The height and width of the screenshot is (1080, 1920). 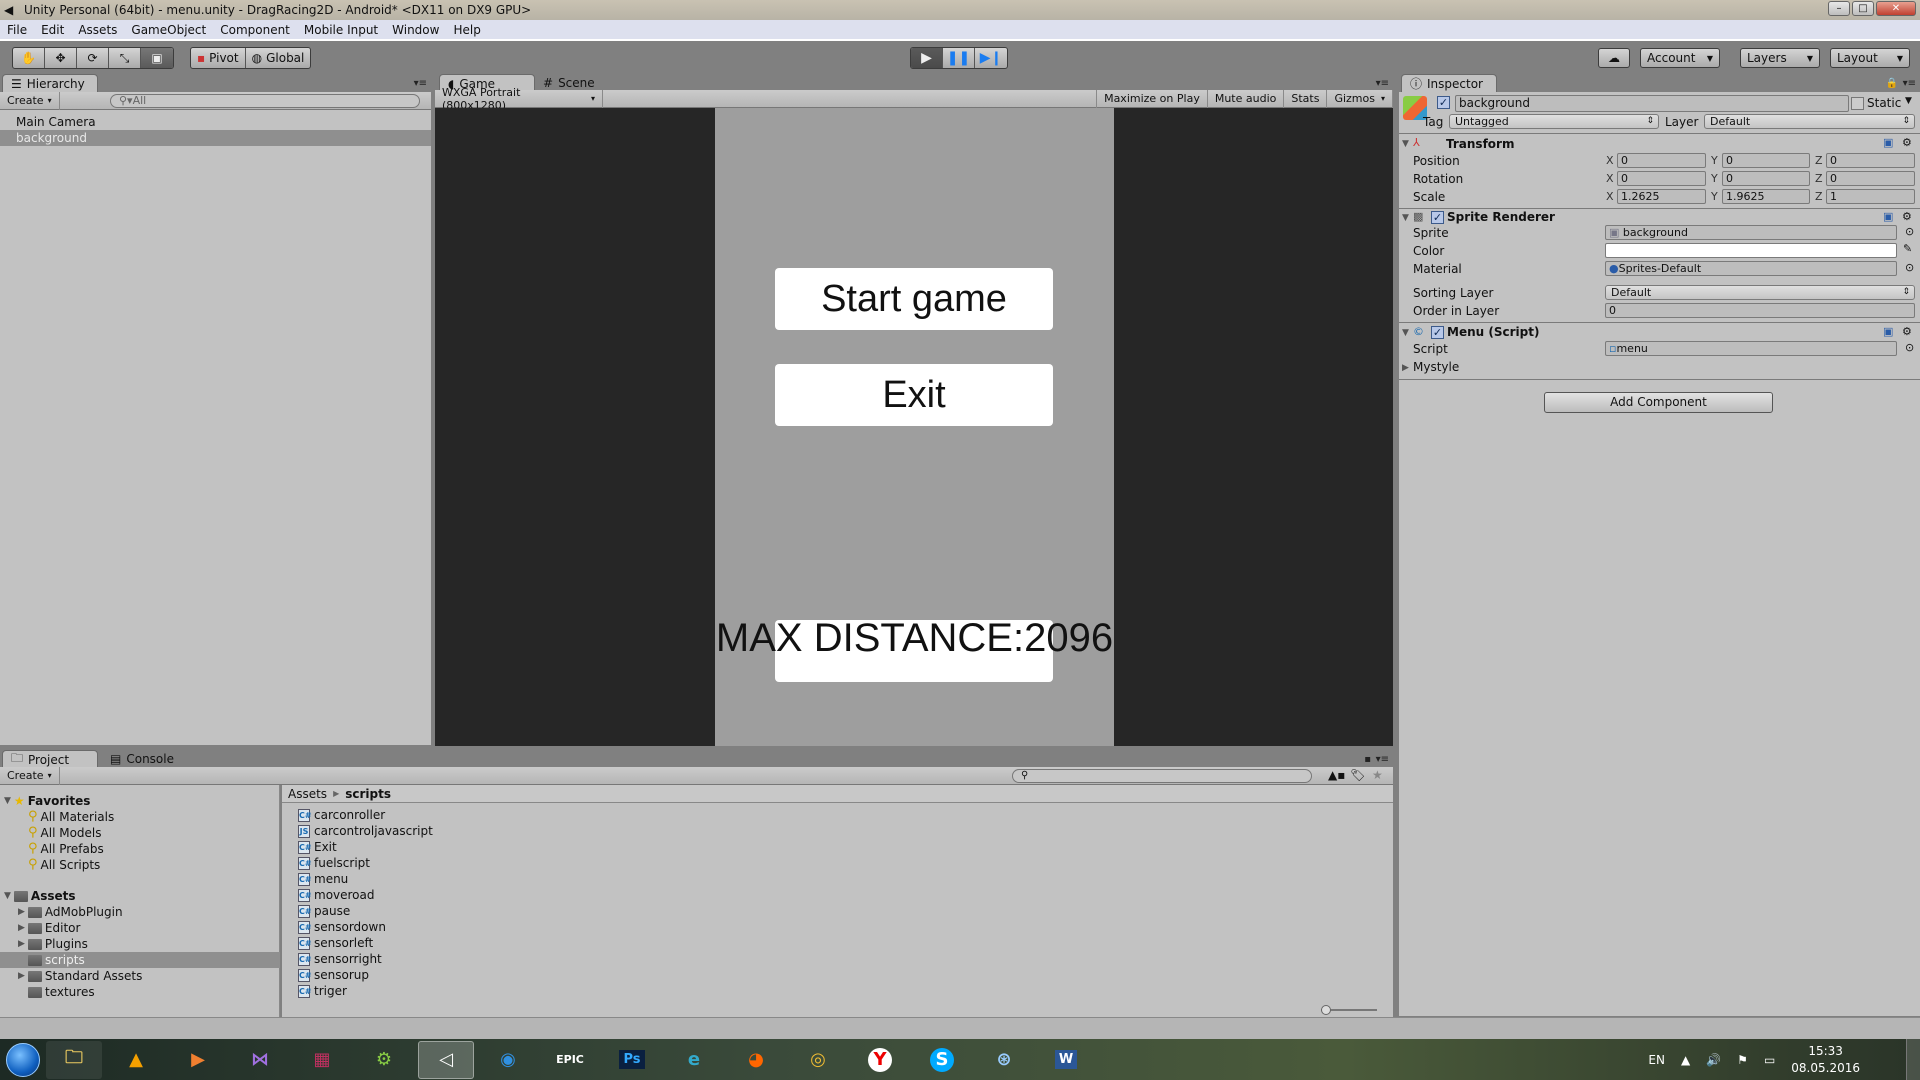 What do you see at coordinates (384, 1060) in the screenshot?
I see `taskbar-android-studio: ⚙` at bounding box center [384, 1060].